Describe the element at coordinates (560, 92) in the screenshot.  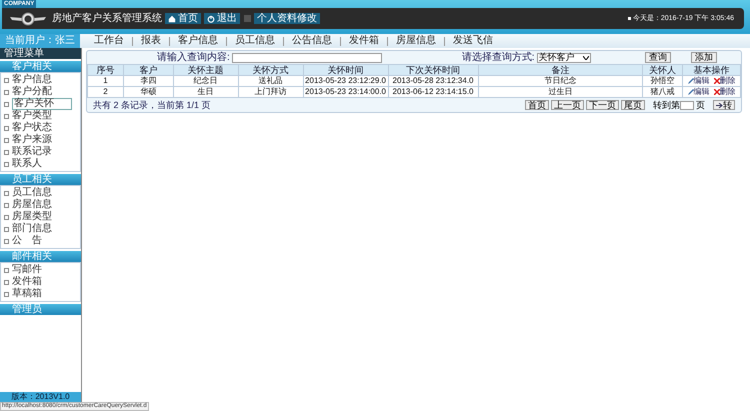
I see `table-cell: 过生日` at that location.